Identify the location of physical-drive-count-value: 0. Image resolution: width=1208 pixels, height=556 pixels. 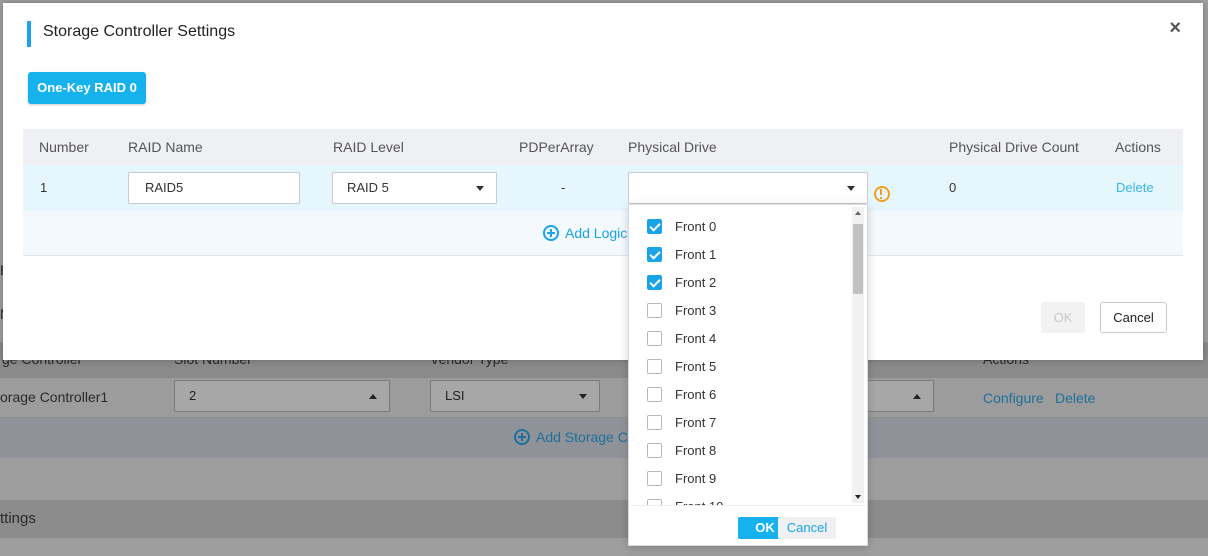
(953, 187).